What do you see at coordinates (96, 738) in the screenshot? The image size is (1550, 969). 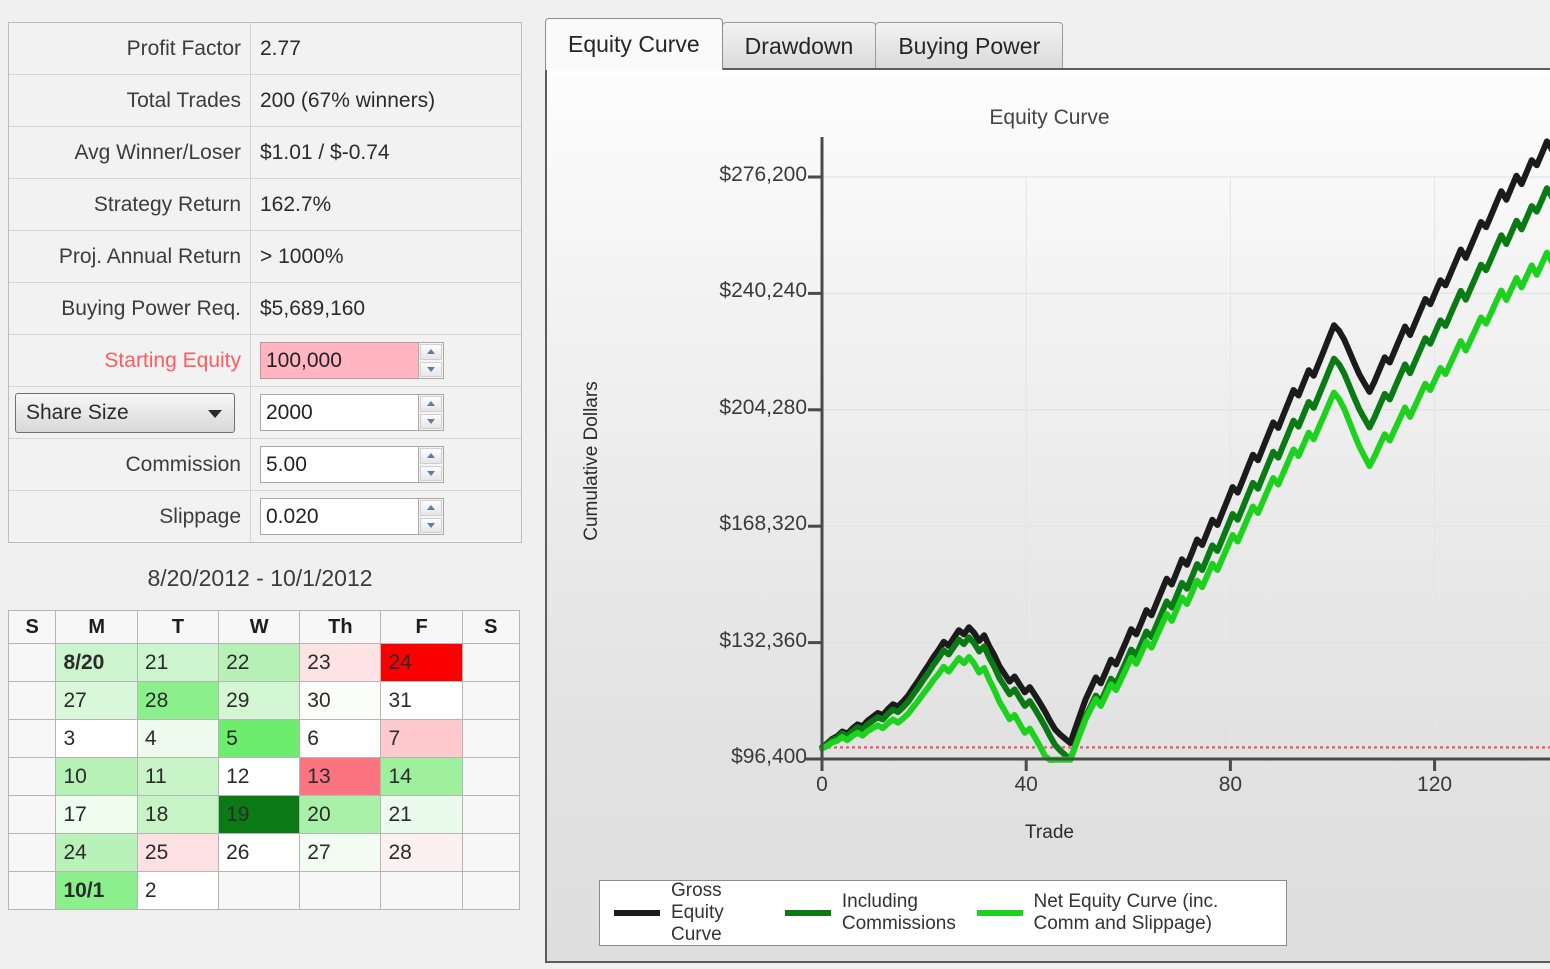 I see `calendar-day-cell: 3` at bounding box center [96, 738].